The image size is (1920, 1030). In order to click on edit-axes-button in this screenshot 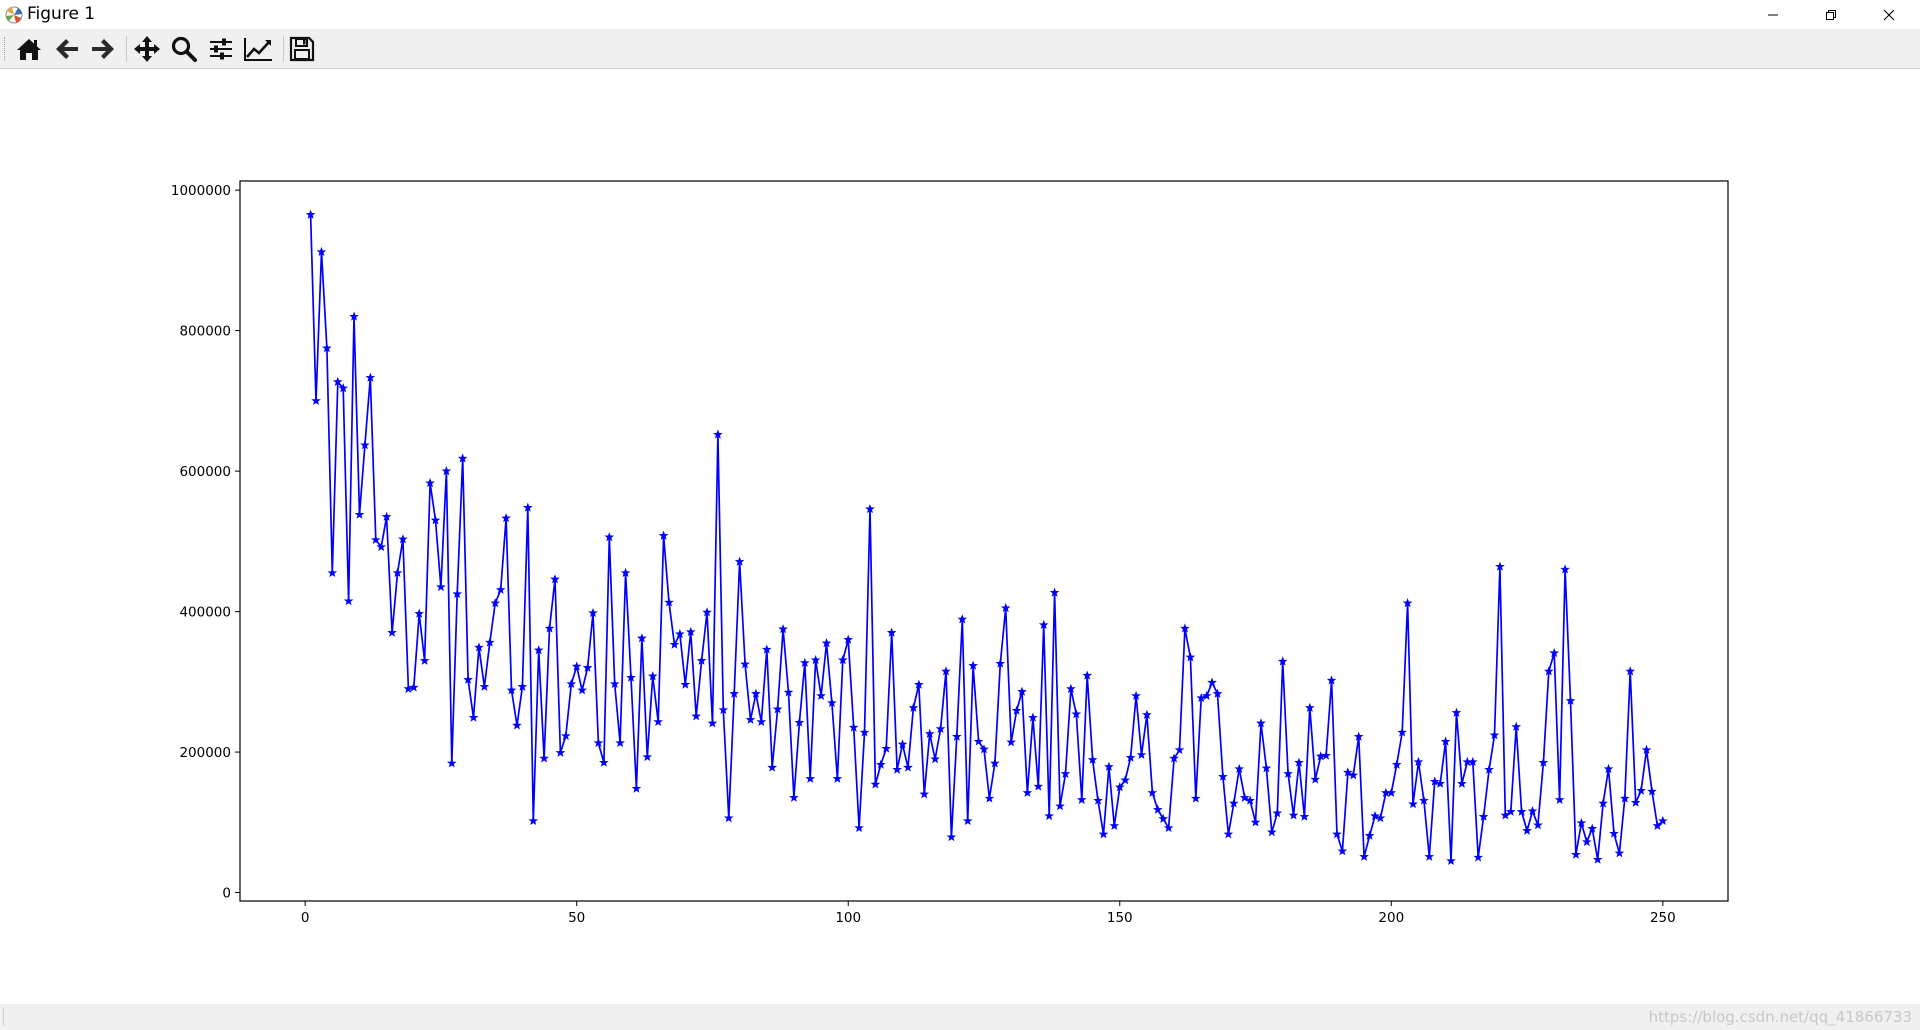, I will do `click(258, 49)`.